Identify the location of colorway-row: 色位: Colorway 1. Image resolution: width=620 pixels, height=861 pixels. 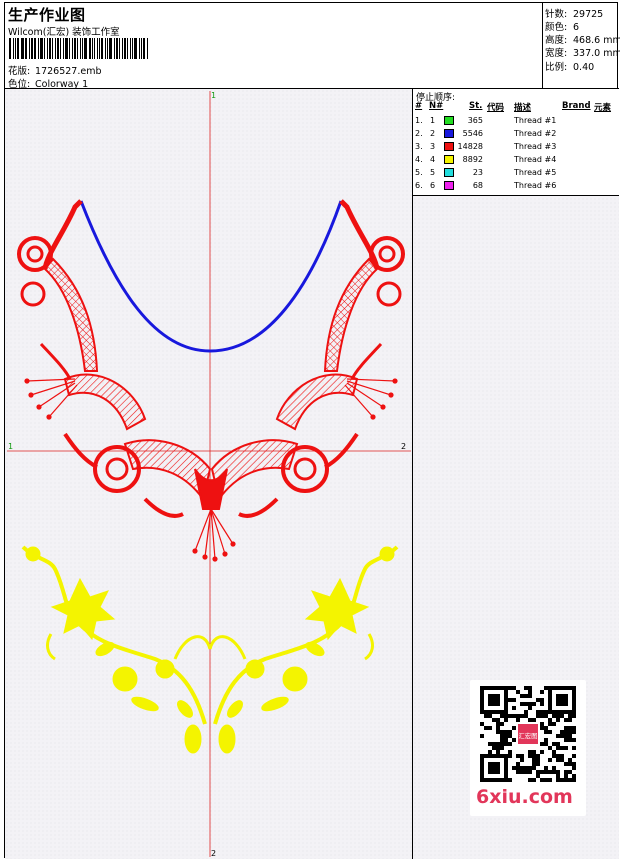
(48, 83).